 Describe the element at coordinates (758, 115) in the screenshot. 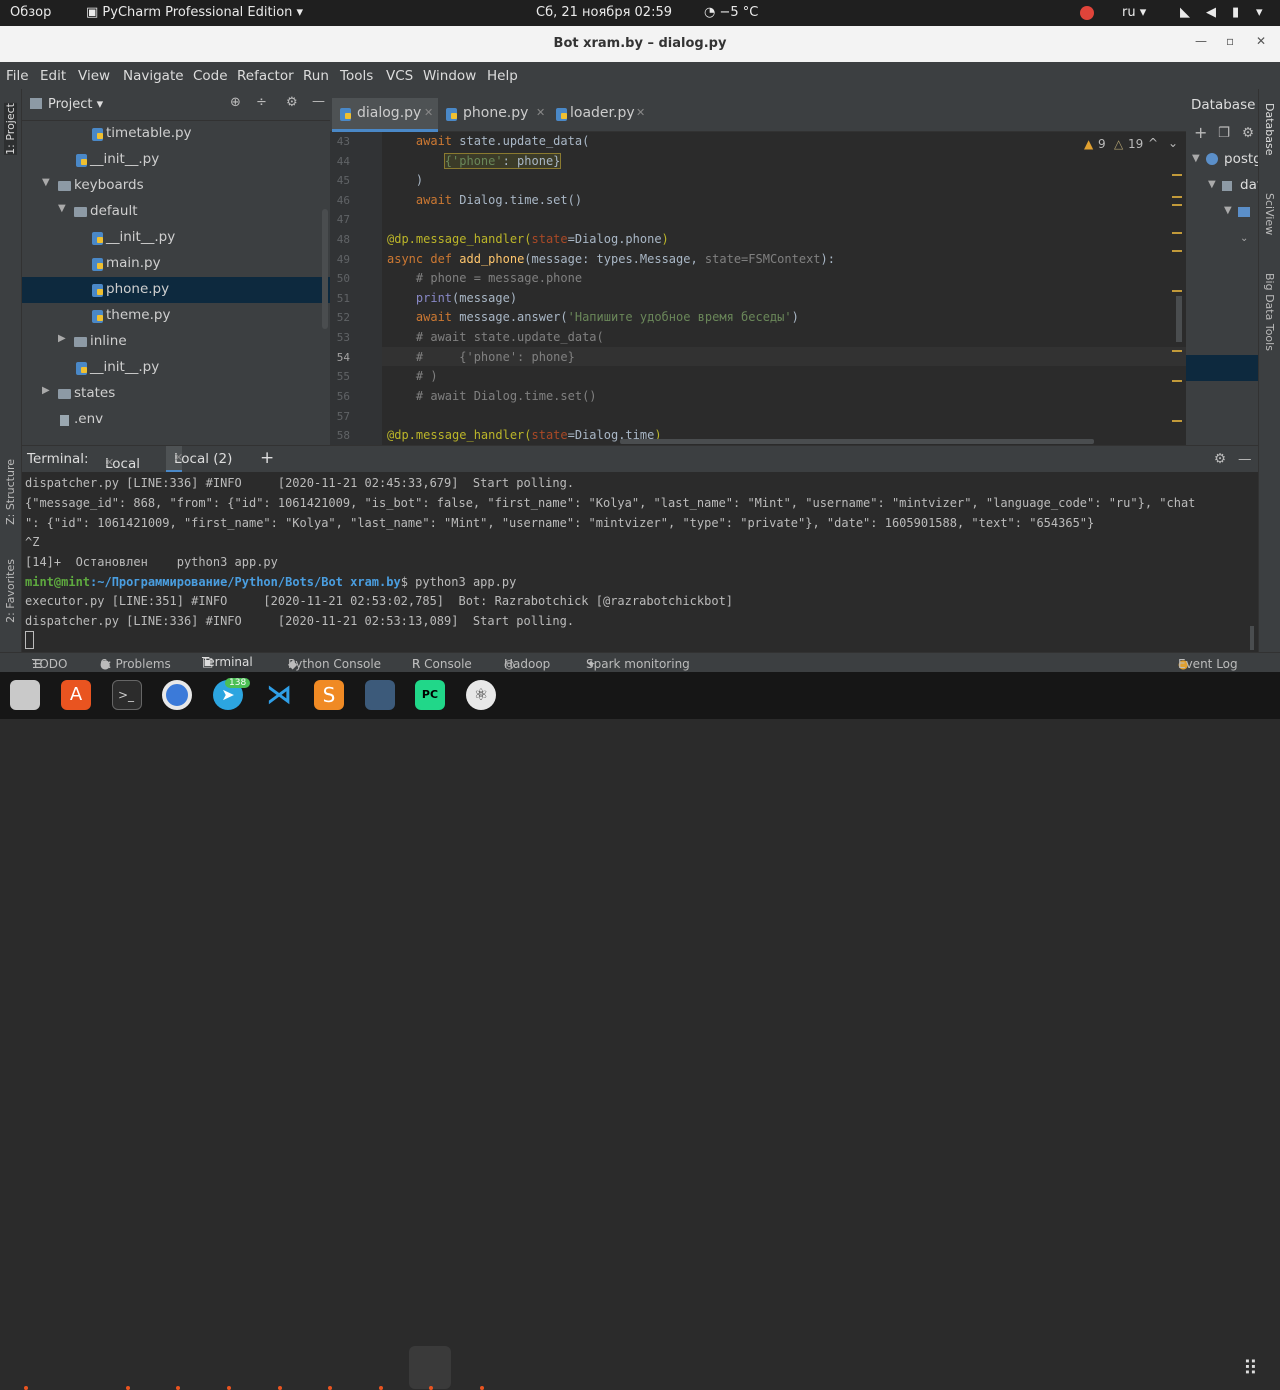

I see `editor-tabs: dialog.py ✕ phone.py ✕ loader.py ✕` at that location.